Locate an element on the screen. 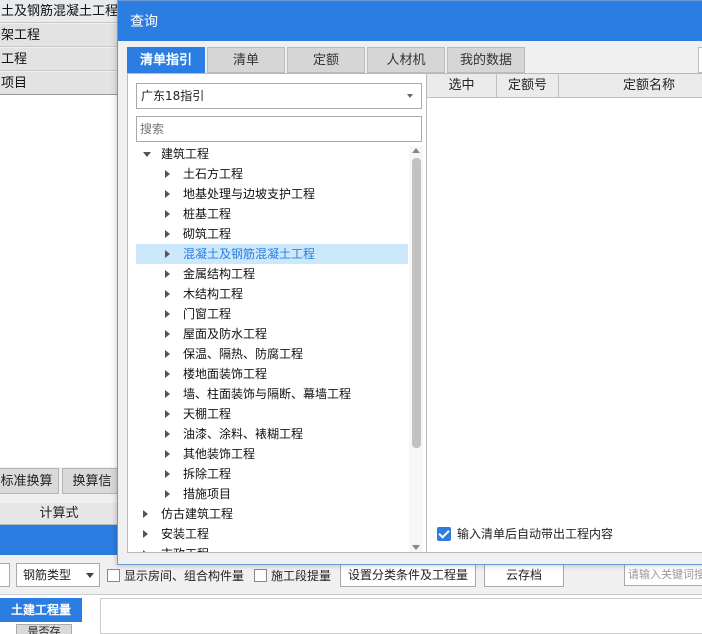 The height and width of the screenshot is (634, 702). tree-node: 金属结构工程 is located at coordinates (272, 274).